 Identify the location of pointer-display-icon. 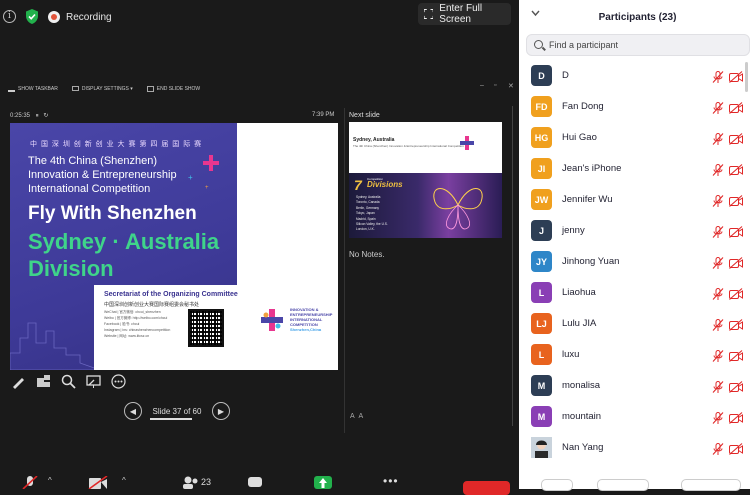
(93, 381).